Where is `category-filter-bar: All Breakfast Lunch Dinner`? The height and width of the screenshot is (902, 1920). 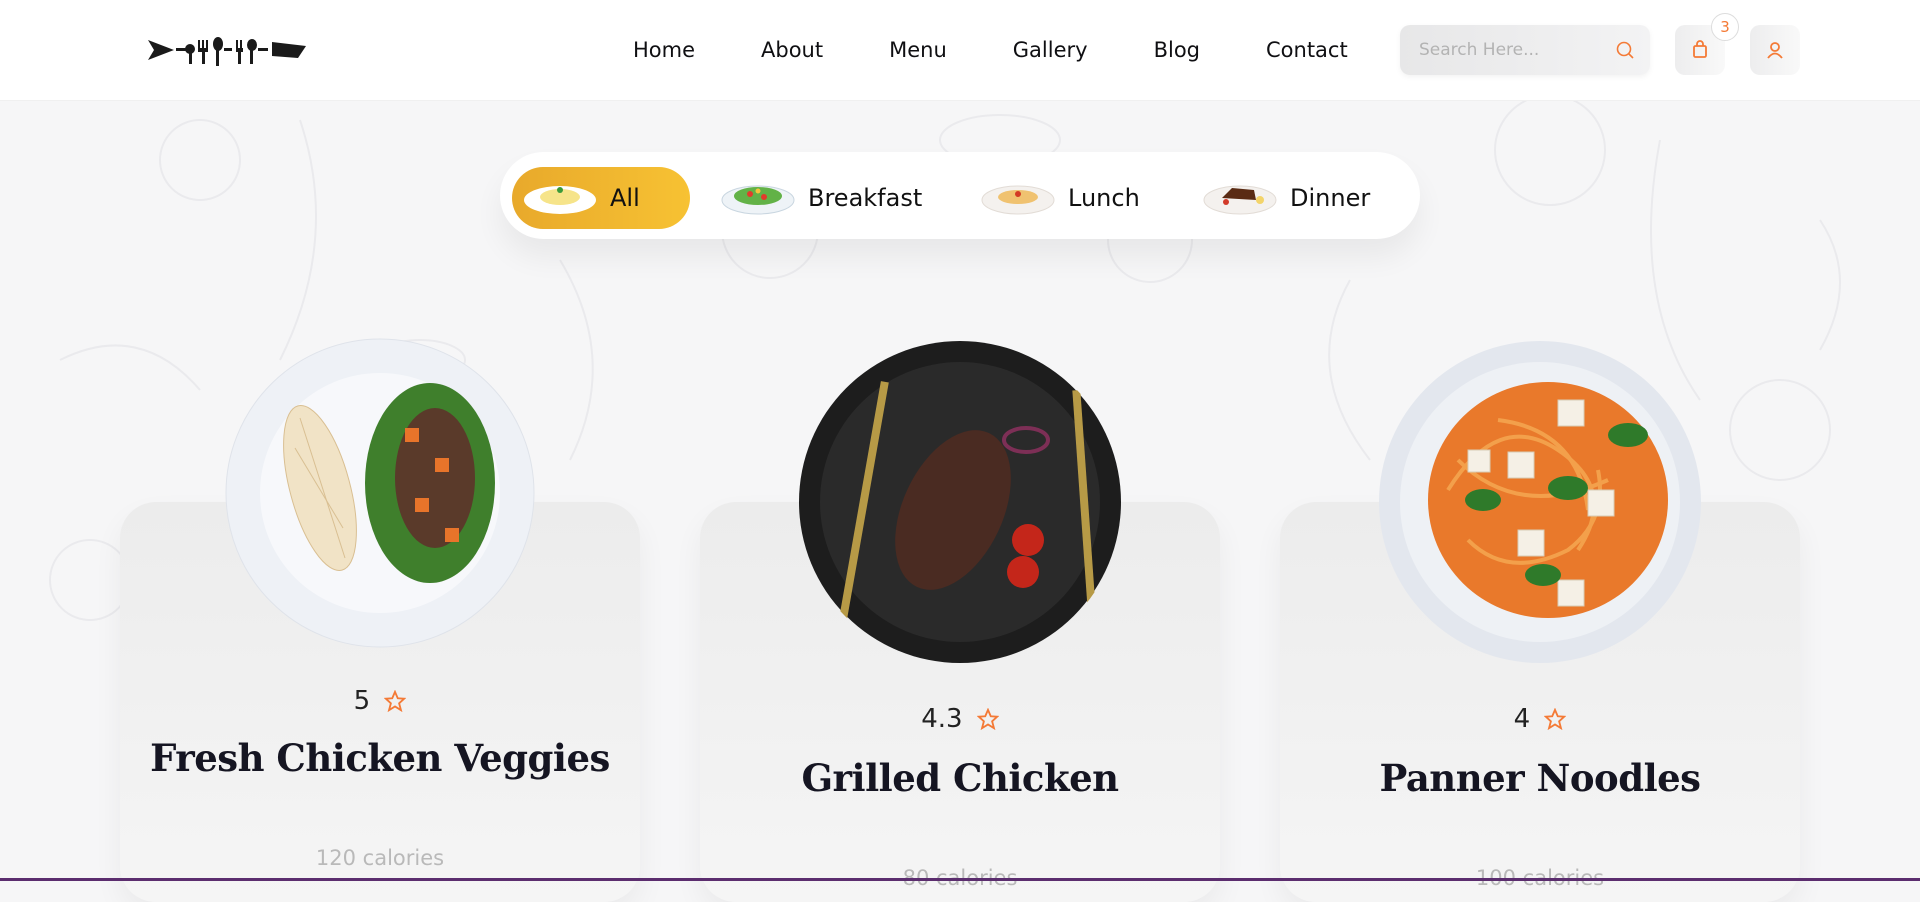
category-filter-bar: All Breakfast Lunch Dinner is located at coordinates (960, 195).